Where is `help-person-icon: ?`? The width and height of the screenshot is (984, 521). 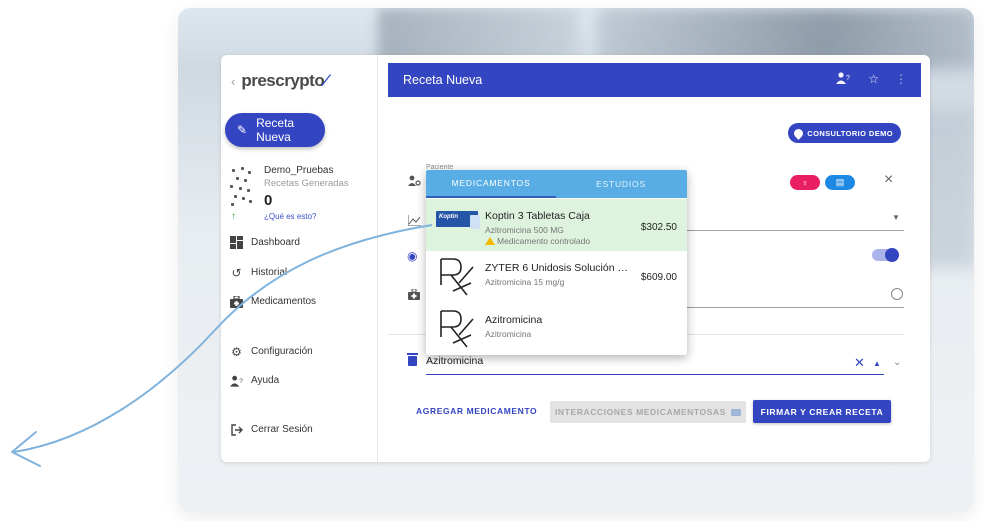 help-person-icon: ? is located at coordinates (236, 380).